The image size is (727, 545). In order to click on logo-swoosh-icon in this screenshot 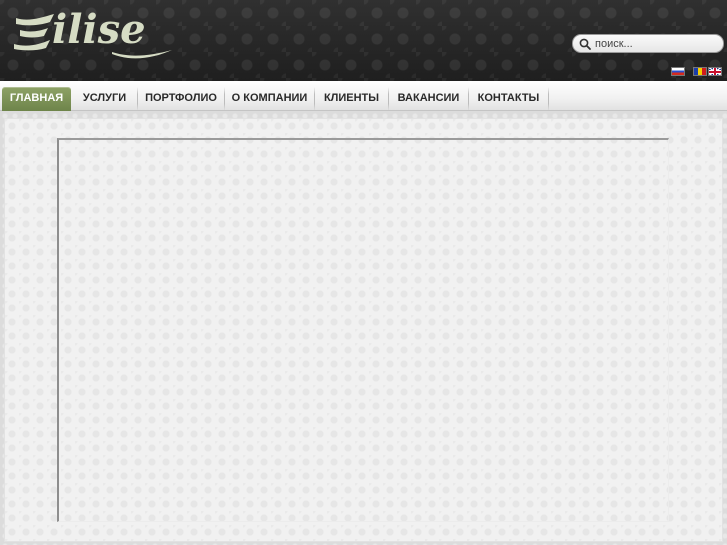, I will do `click(142, 54)`.